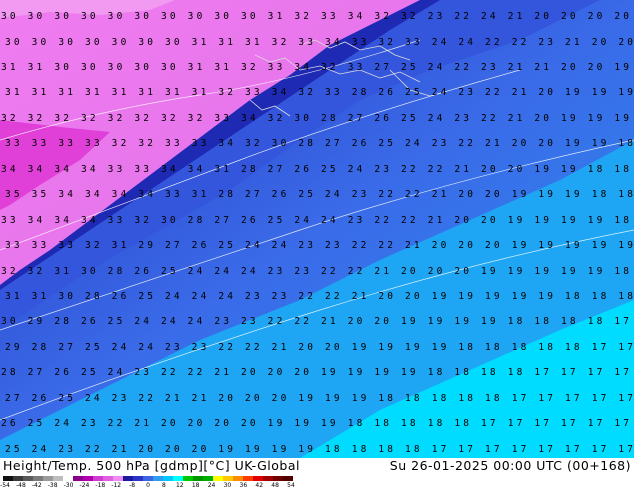 This screenshot has height=490, width=634. Describe the element at coordinates (195, 485) in the screenshot. I see `color-scale-tick-label: 18` at that location.